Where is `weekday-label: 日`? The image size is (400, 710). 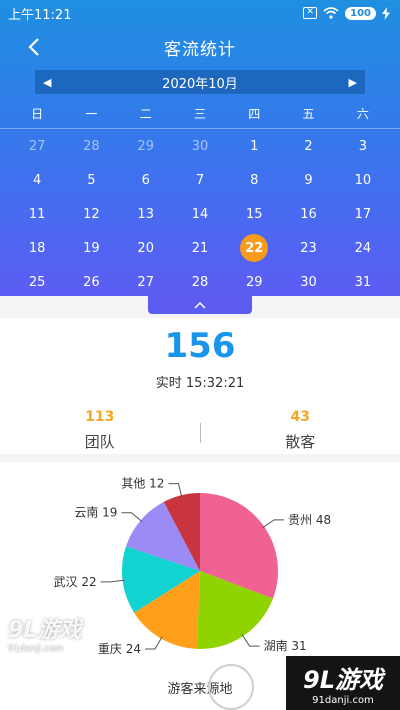 weekday-label: 日 is located at coordinates (37, 113).